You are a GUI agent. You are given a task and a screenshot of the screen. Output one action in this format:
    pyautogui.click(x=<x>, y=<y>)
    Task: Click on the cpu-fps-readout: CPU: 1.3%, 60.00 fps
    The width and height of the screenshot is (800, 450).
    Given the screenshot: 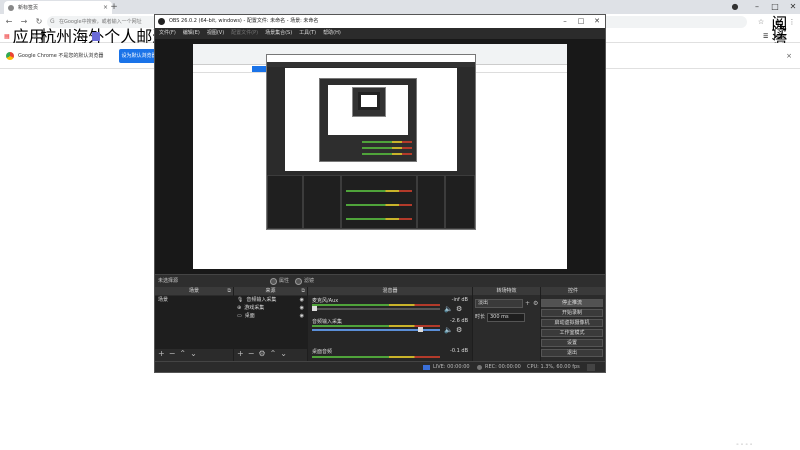 What is the action you would take?
    pyautogui.click(x=553, y=367)
    